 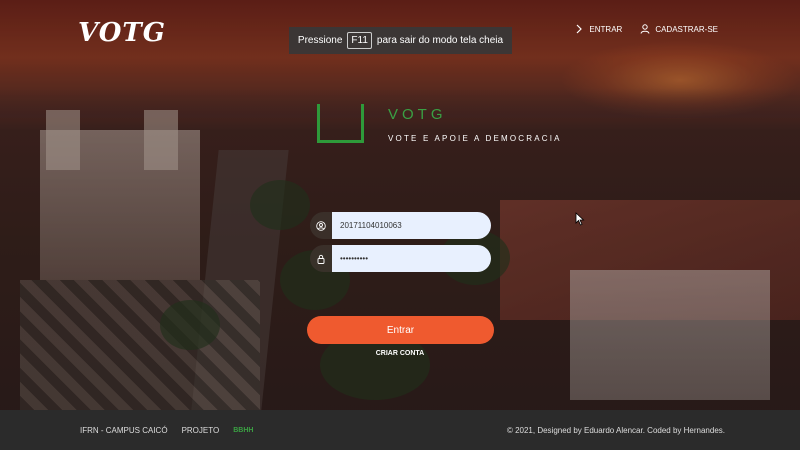 What do you see at coordinates (201, 430) in the screenshot?
I see `footer-link-projeto: PROJETO` at bounding box center [201, 430].